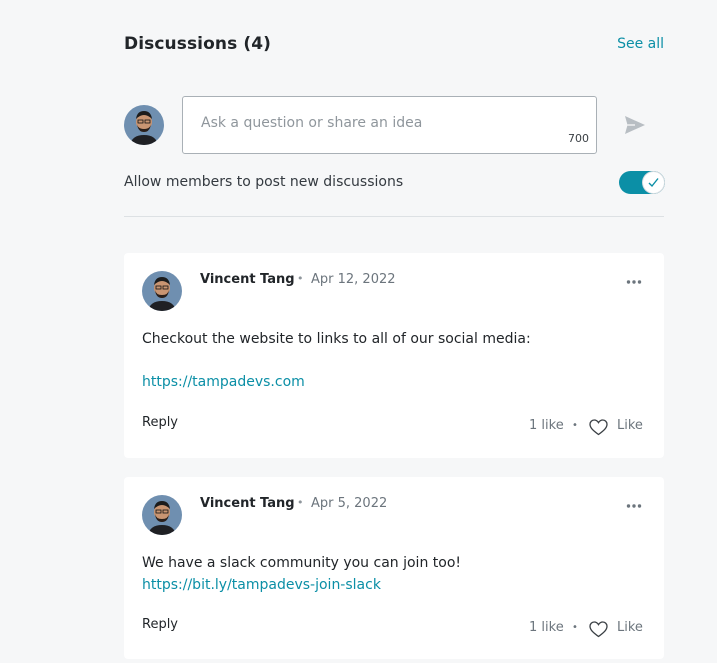  What do you see at coordinates (642, 182) in the screenshot?
I see `allow-posts-toggle` at bounding box center [642, 182].